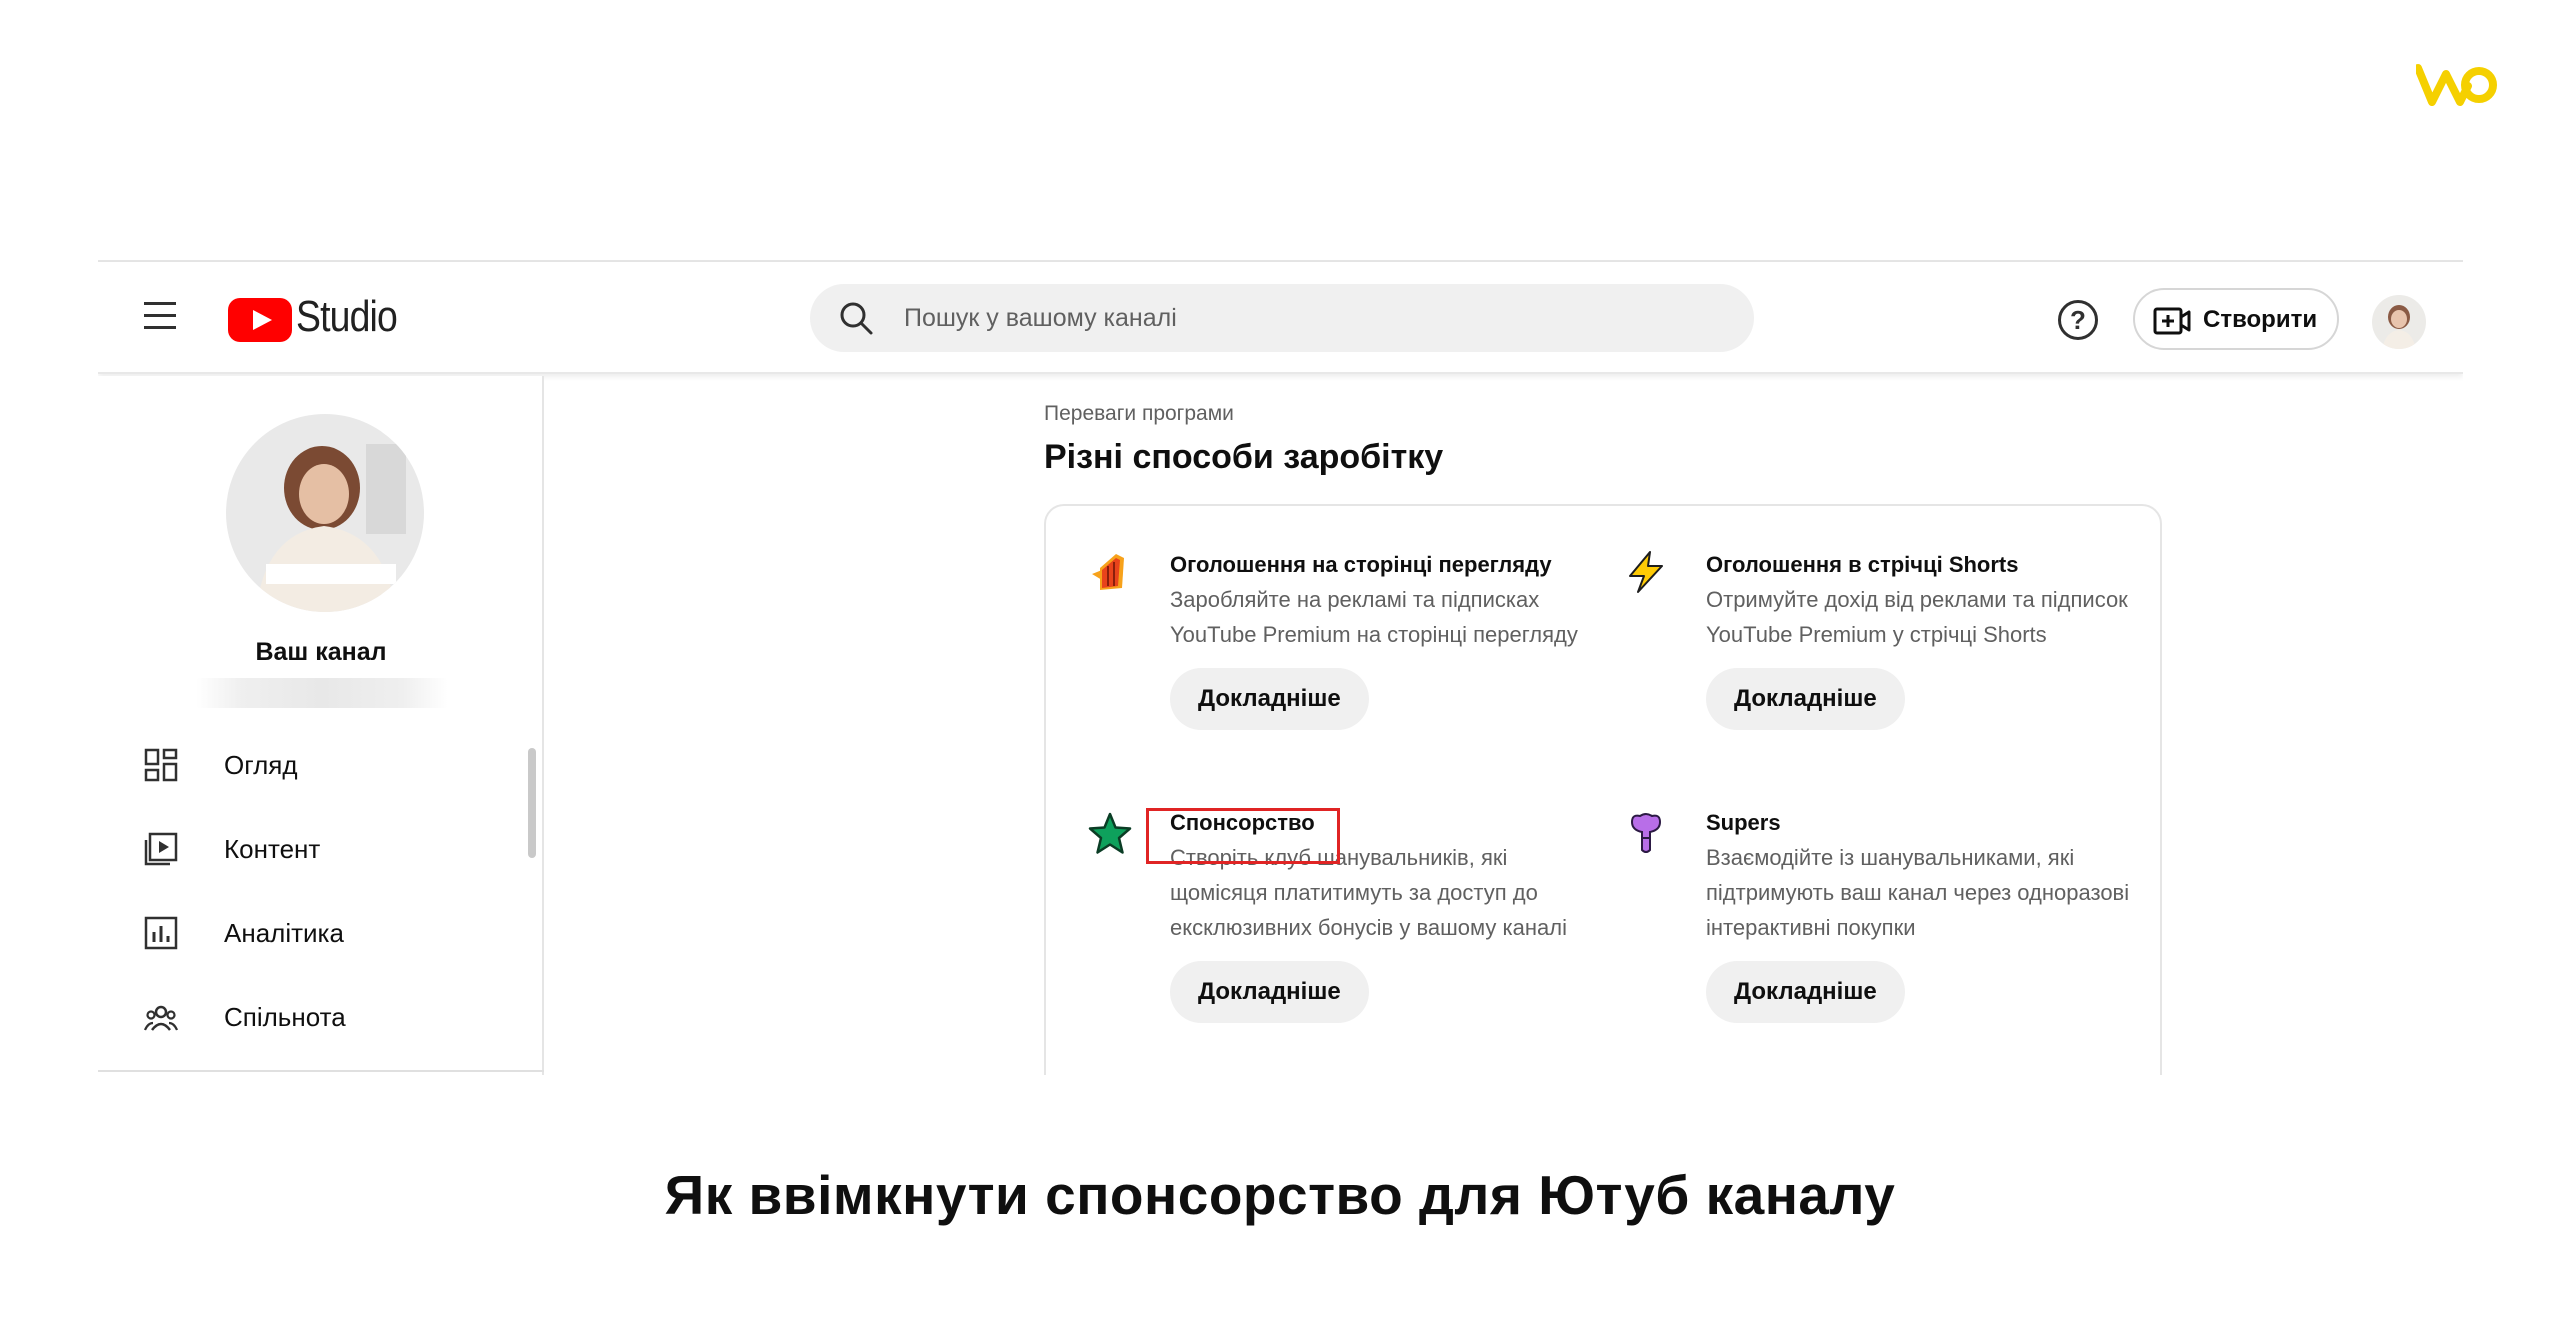  I want to click on account-avatar, so click(2399, 322).